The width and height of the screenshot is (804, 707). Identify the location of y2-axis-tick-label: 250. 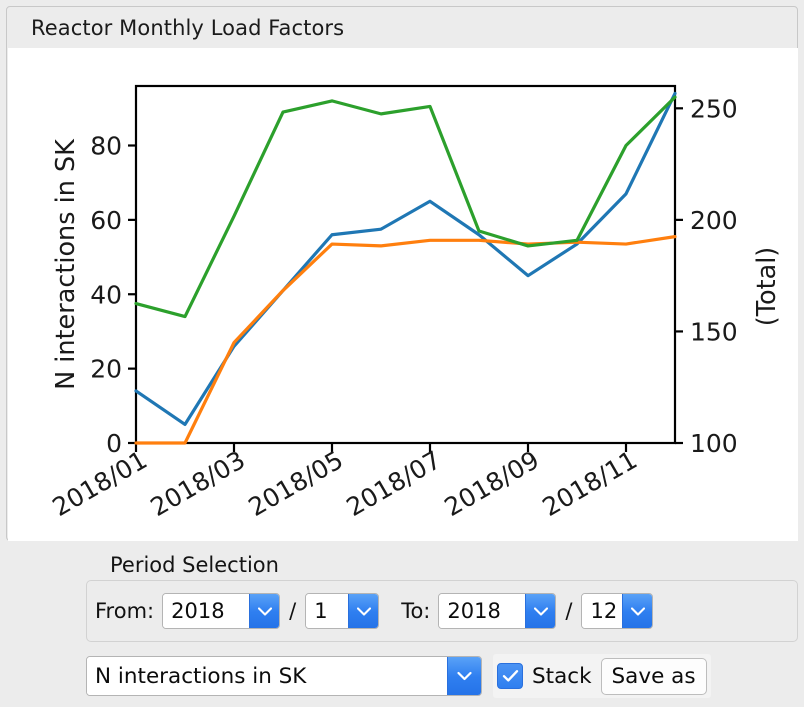
(714, 108).